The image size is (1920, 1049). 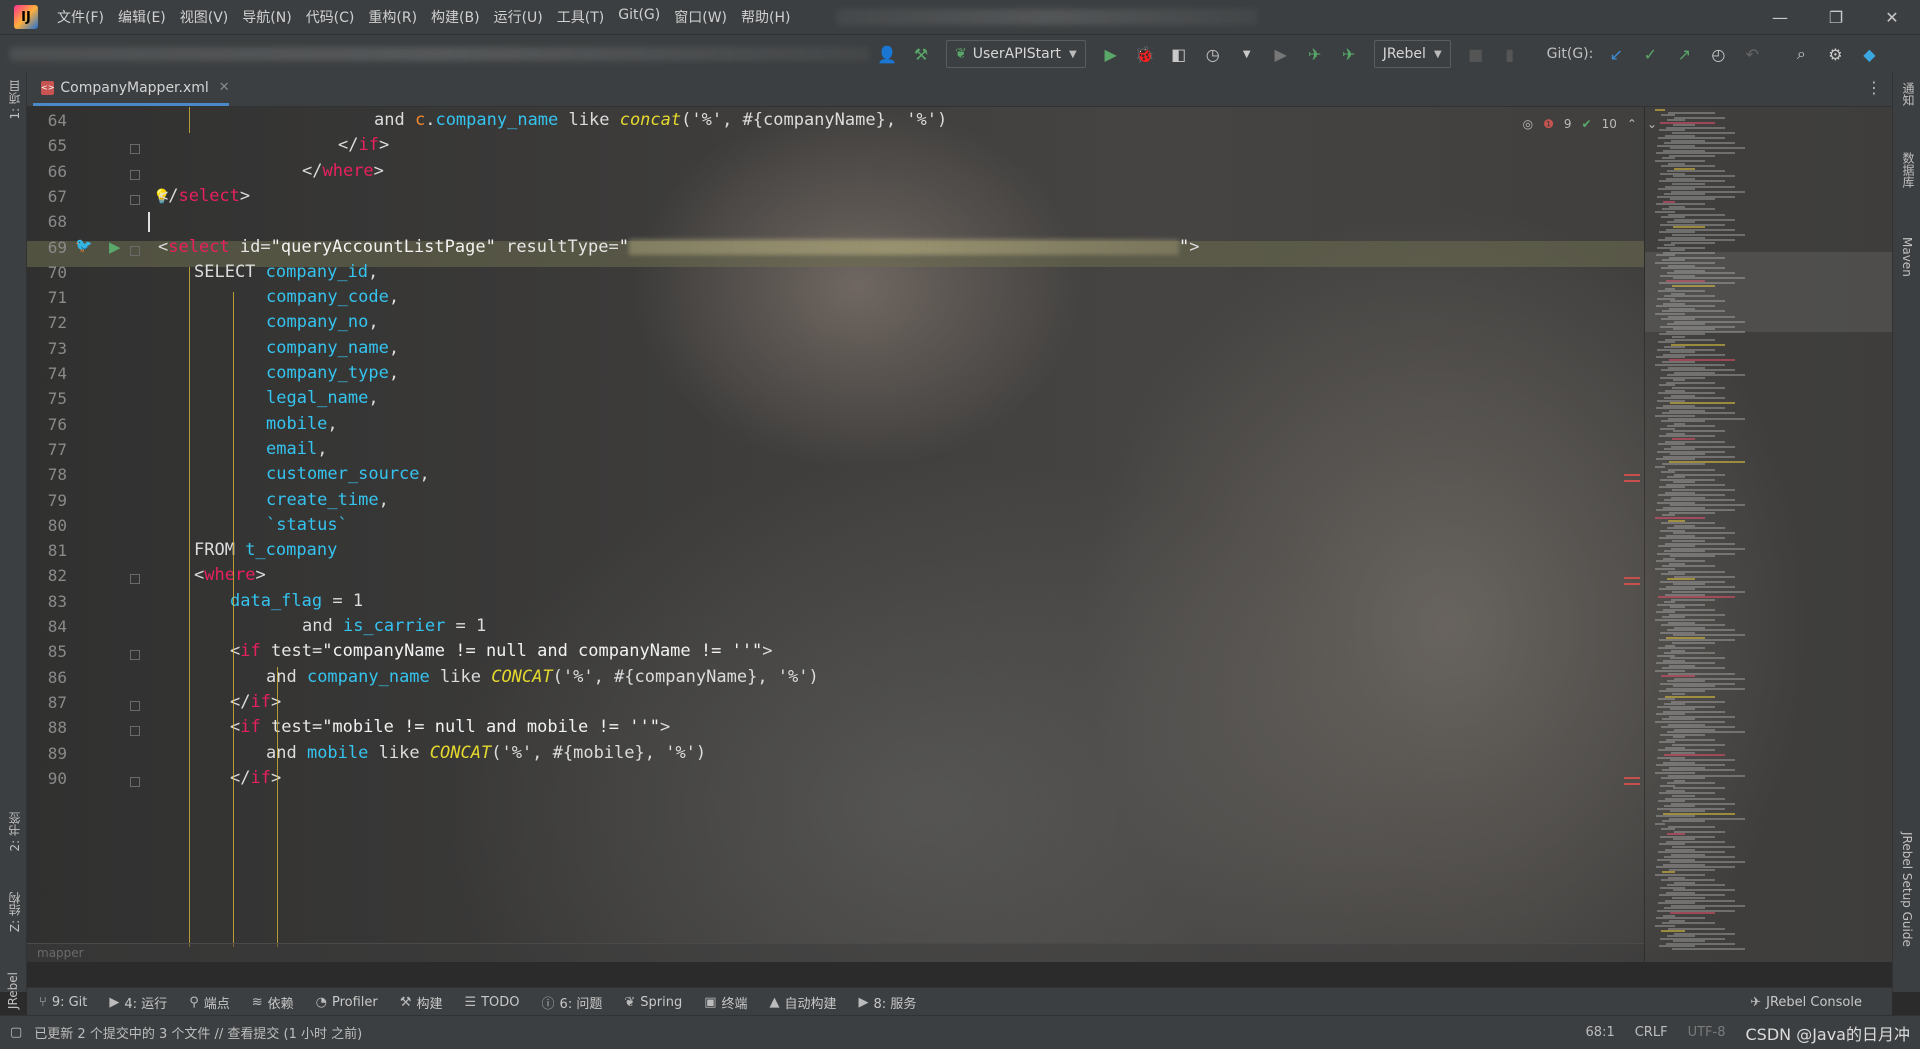 I want to click on search-icon: ⌕, so click(x=1801, y=54).